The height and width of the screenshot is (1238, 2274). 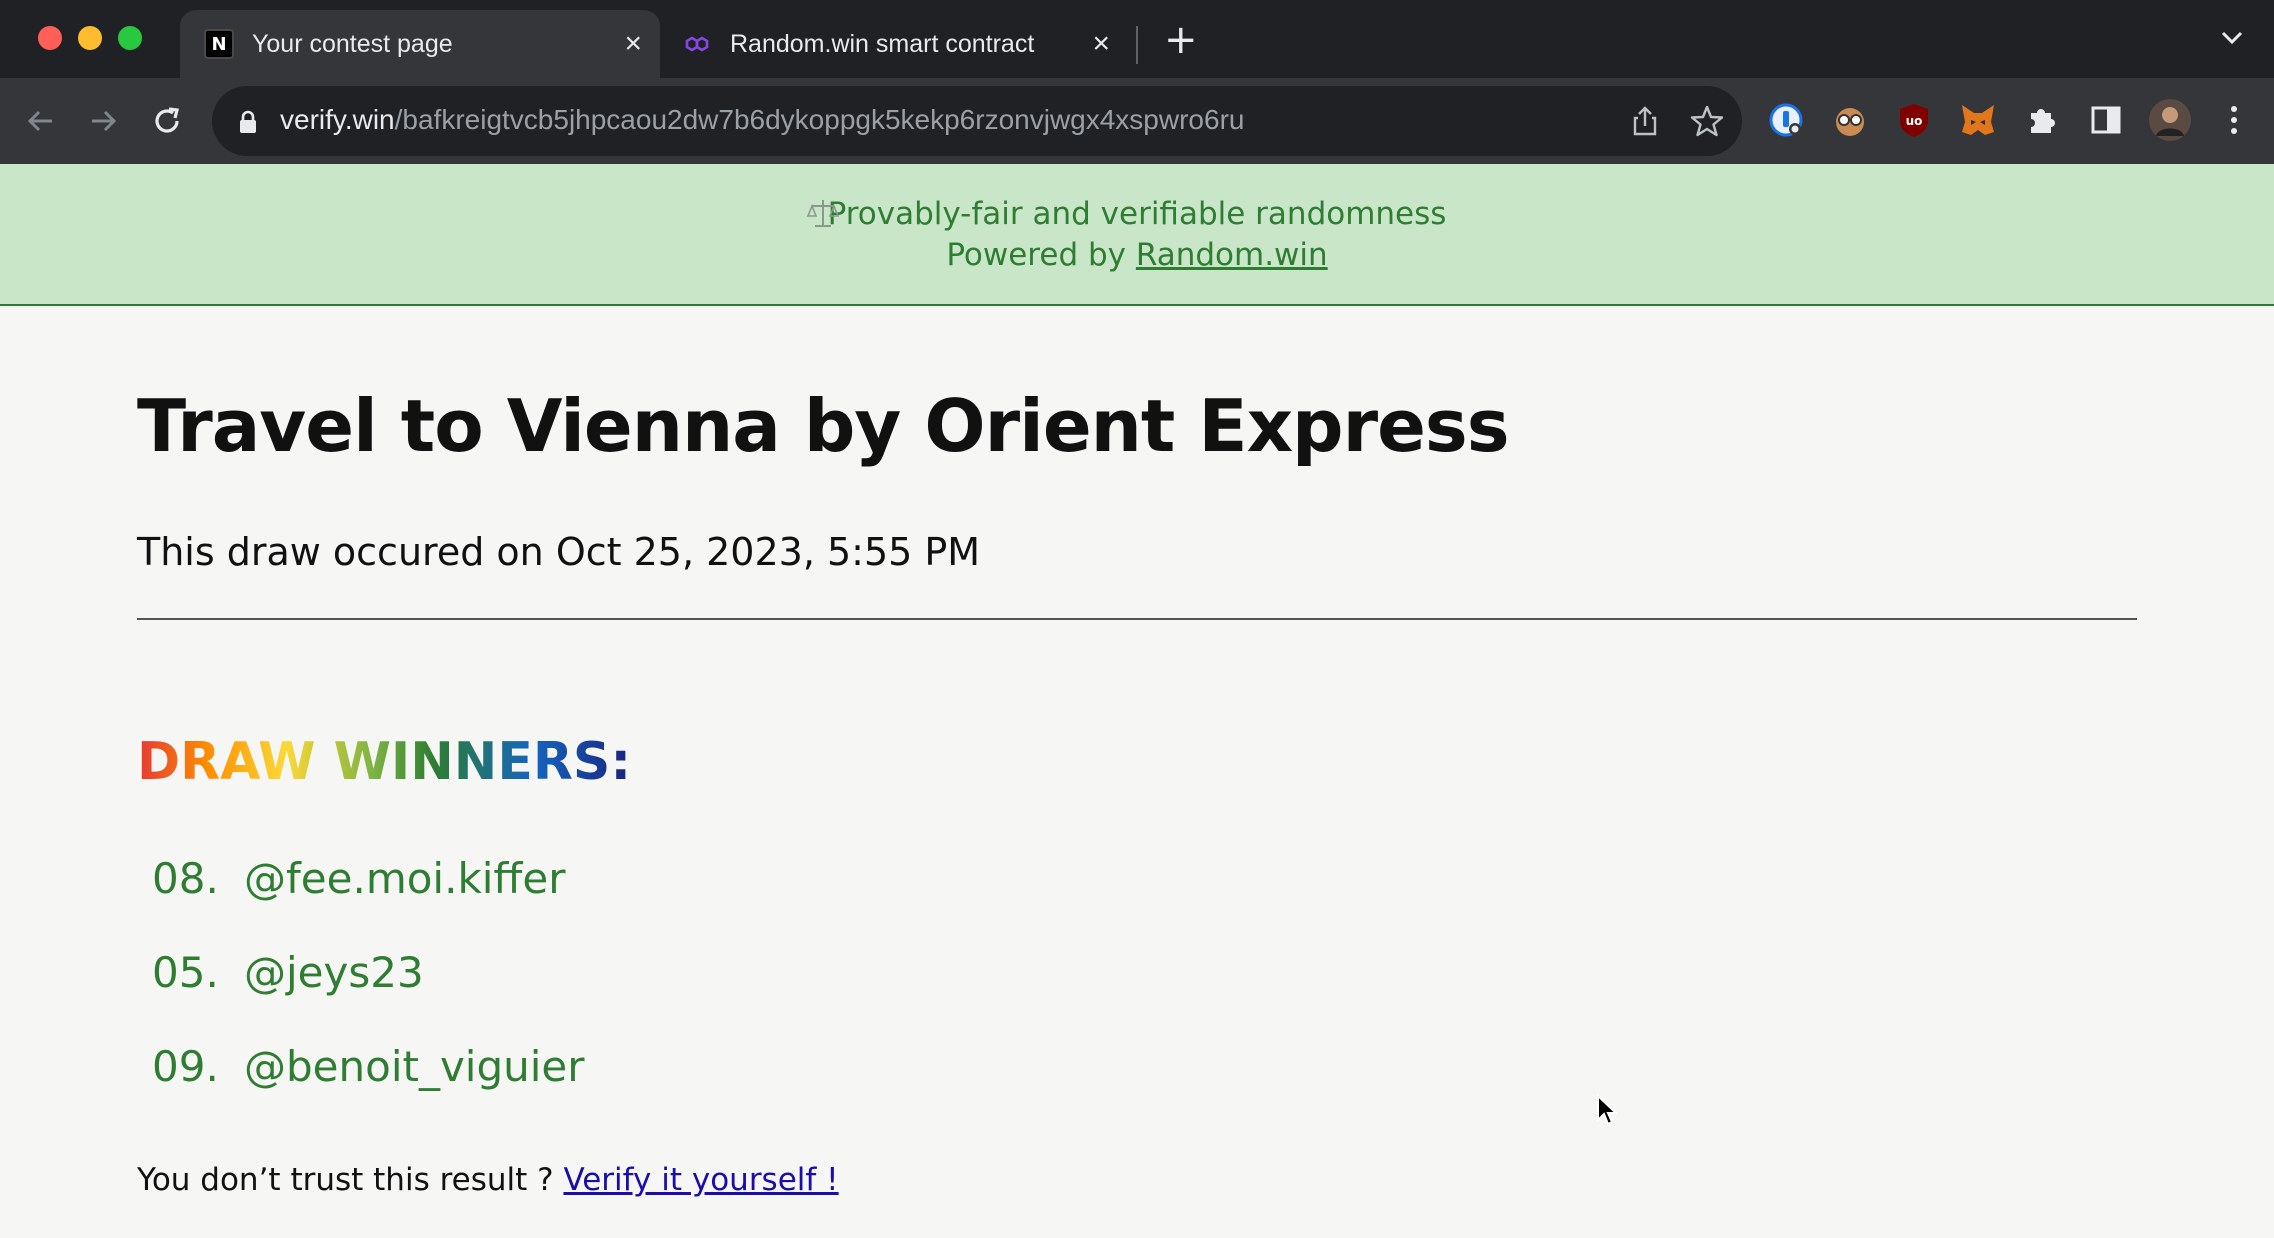 I want to click on mouse-cursor-icon, so click(x=1607, y=1112).